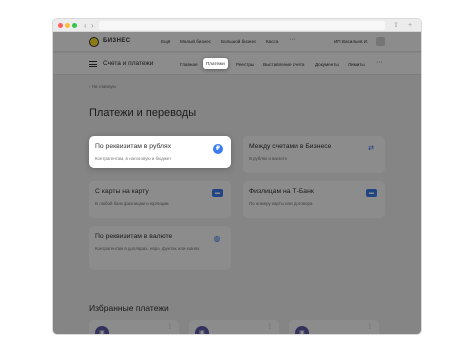  Describe the element at coordinates (242, 25) in the screenshot. I see `address-bar` at that location.